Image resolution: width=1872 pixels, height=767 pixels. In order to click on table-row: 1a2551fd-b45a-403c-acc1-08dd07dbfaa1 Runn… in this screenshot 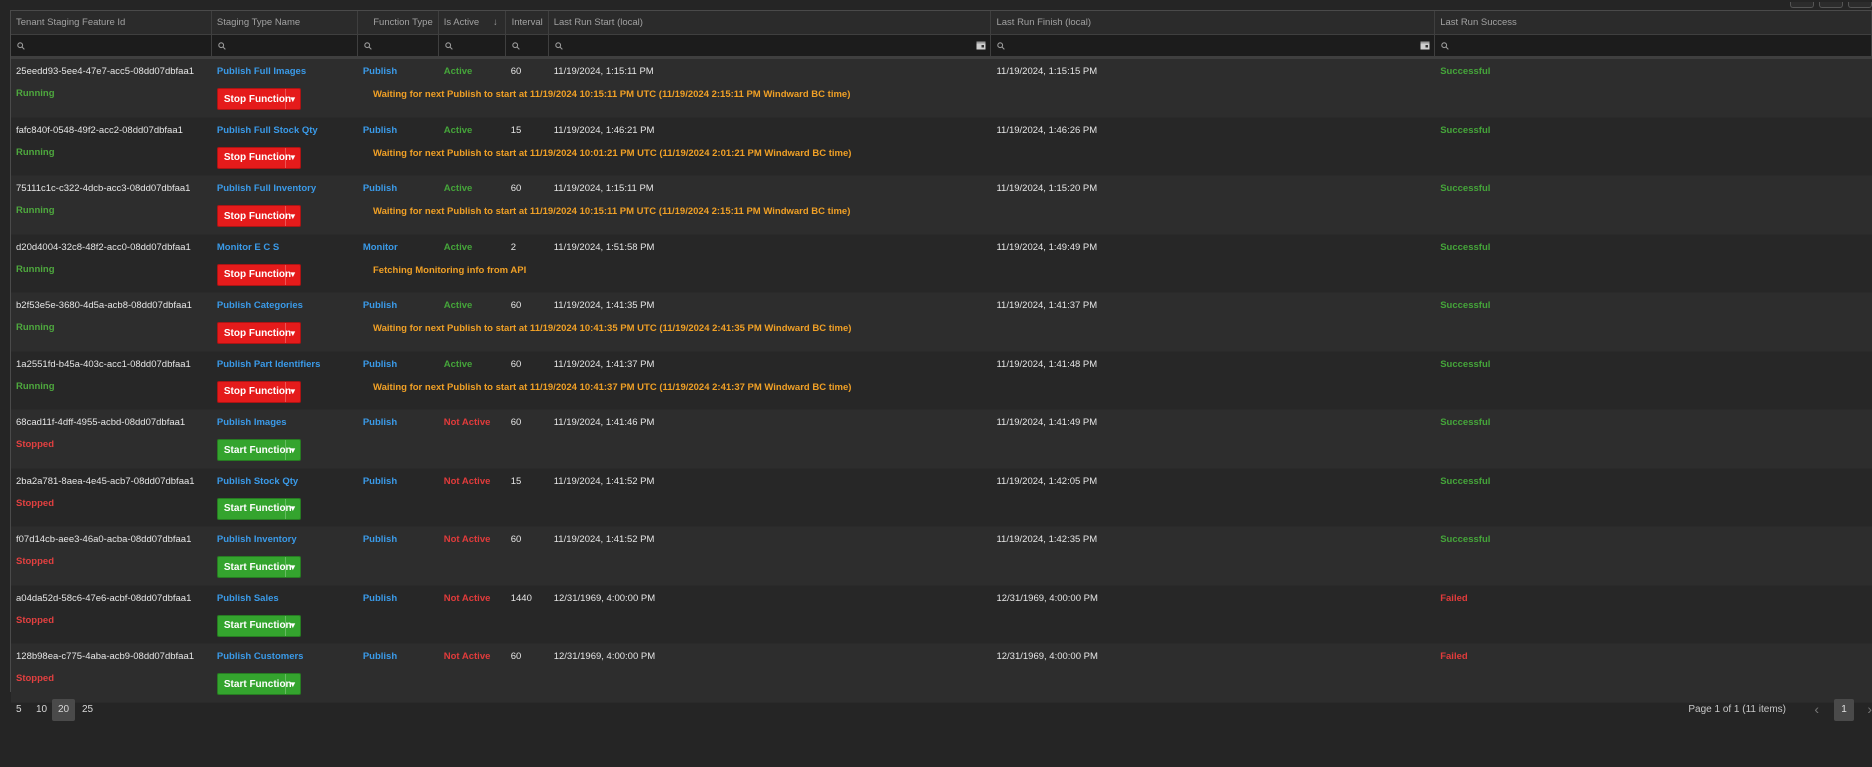, I will do `click(941, 380)`.